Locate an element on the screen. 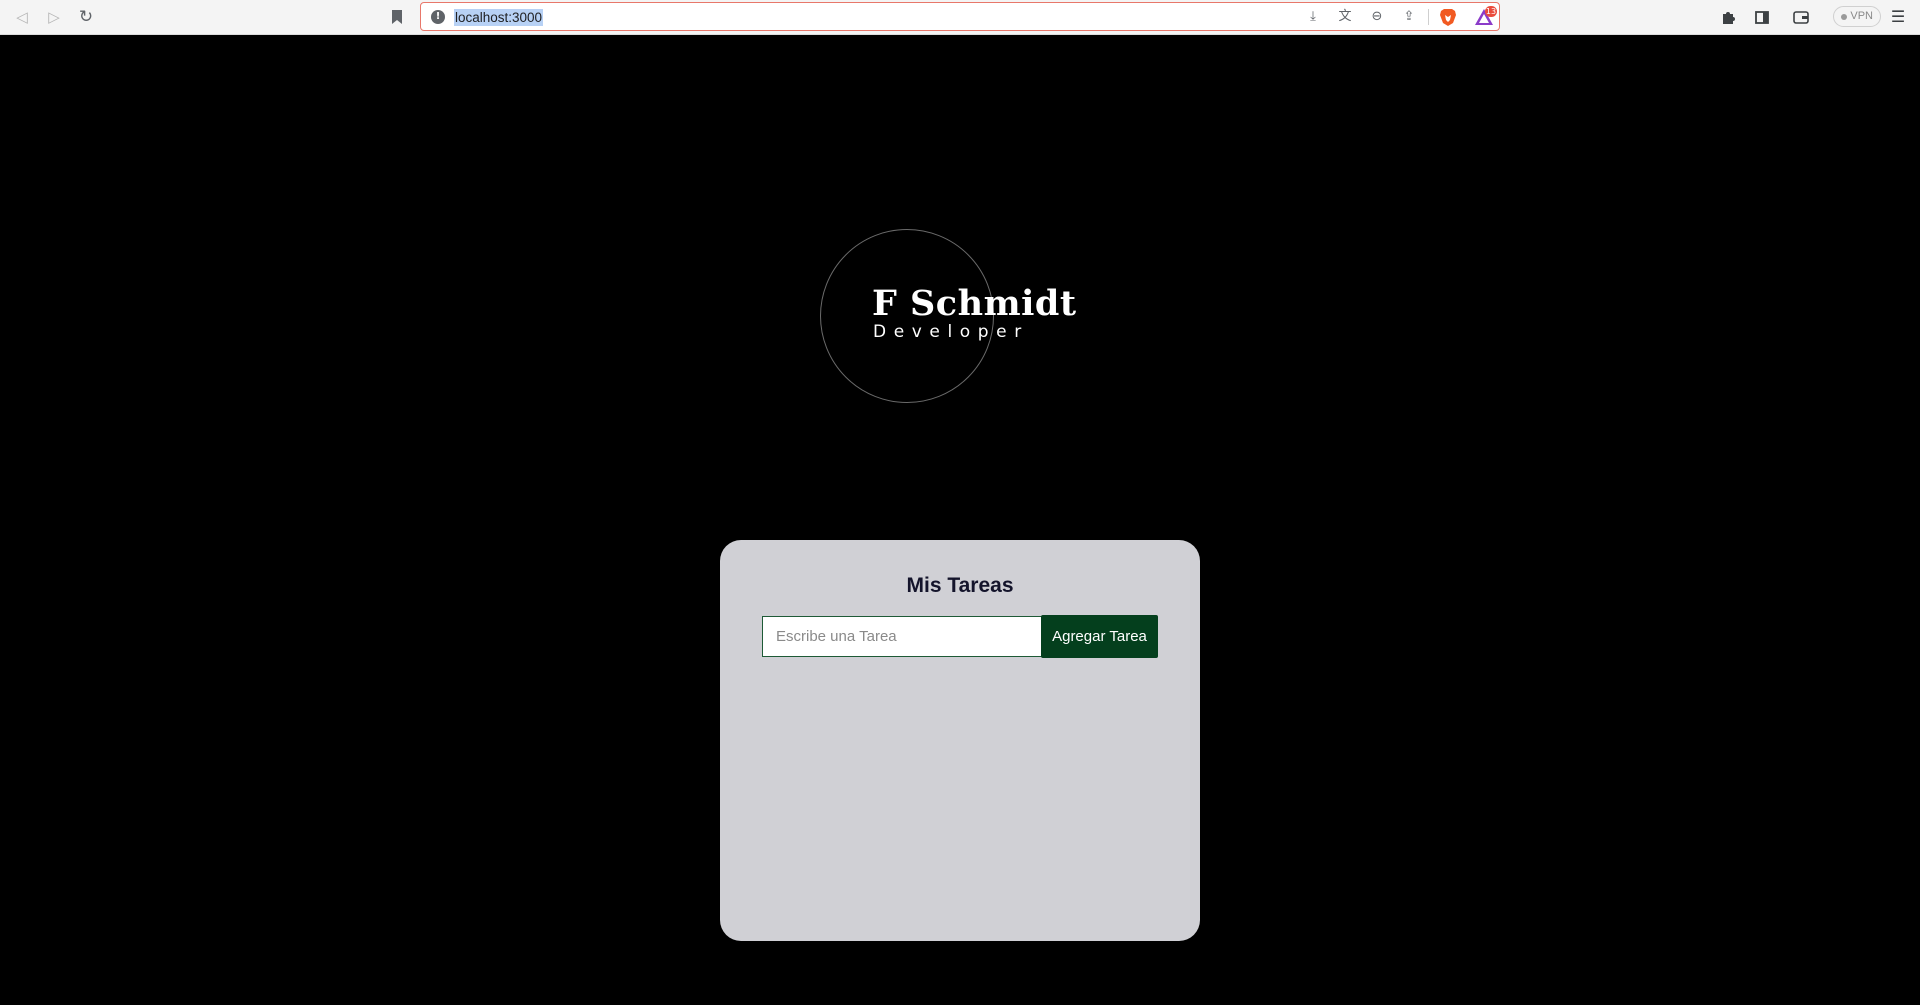 Image resolution: width=1920 pixels, height=1005 pixels. translate-icon: 文 is located at coordinates (1345, 17).